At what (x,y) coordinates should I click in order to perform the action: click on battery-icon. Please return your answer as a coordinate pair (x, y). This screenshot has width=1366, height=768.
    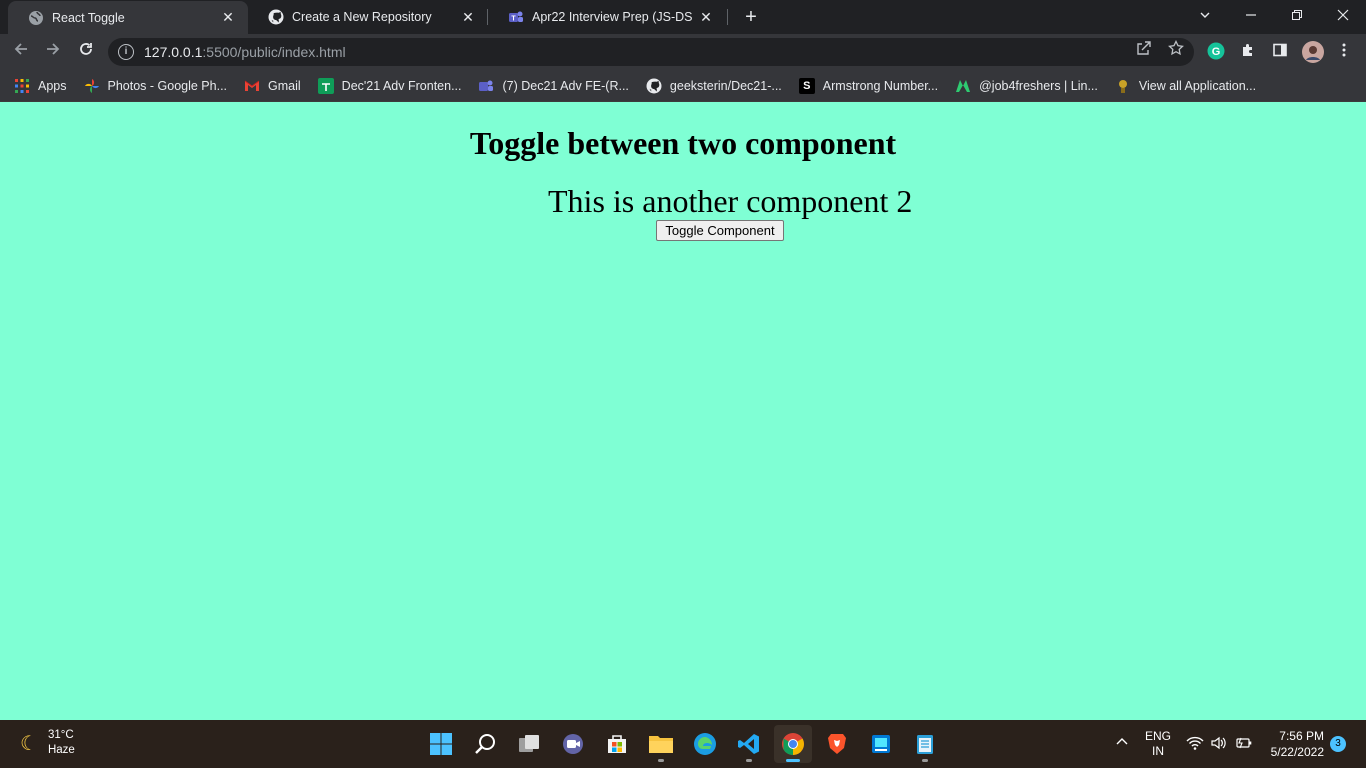
    Looking at the image, I should click on (1244, 744).